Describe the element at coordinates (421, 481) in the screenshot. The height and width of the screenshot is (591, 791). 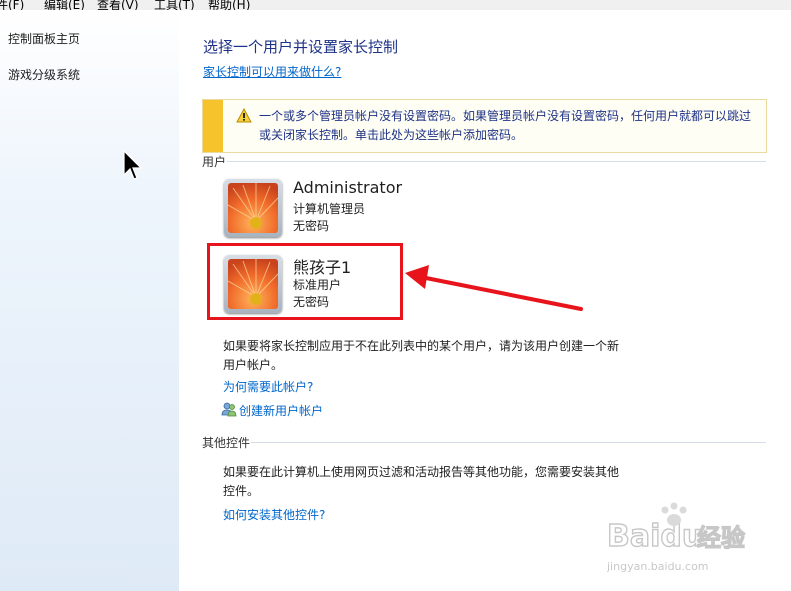
I see `other-controls-info-text: 如果要在此计算机上使用网页过滤和活动报告等其他功能，您需要安装其他控件。` at that location.